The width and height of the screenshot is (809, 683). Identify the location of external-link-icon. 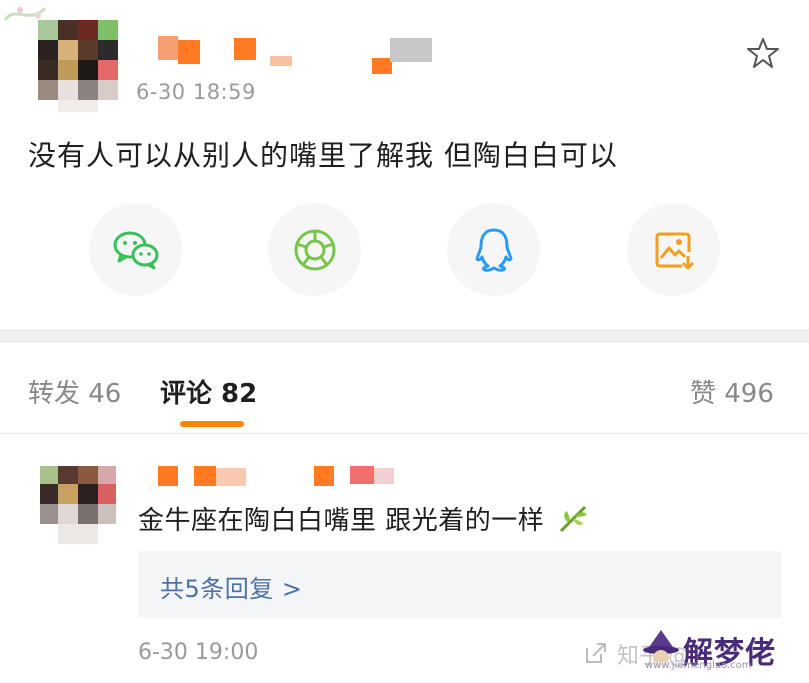
(596, 653).